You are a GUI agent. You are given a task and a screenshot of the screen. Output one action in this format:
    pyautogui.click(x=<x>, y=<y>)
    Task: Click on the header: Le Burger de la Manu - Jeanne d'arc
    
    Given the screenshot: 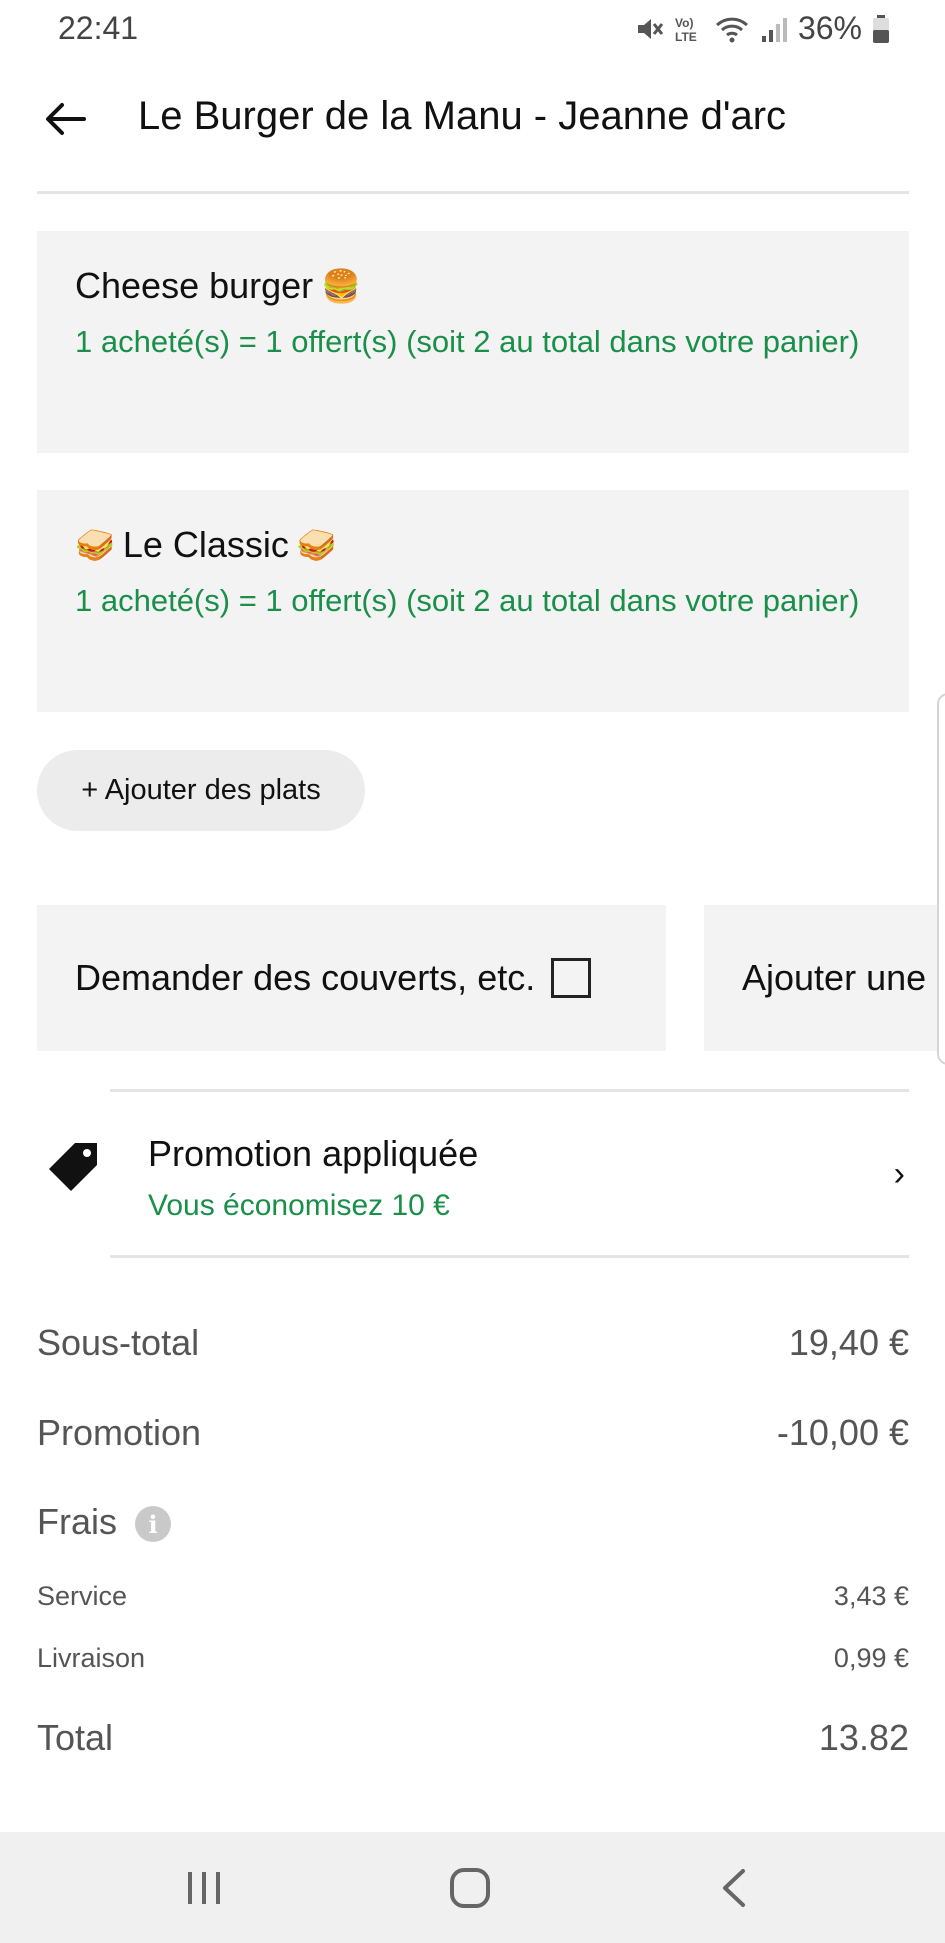 What is the action you would take?
    pyautogui.click(x=472, y=120)
    